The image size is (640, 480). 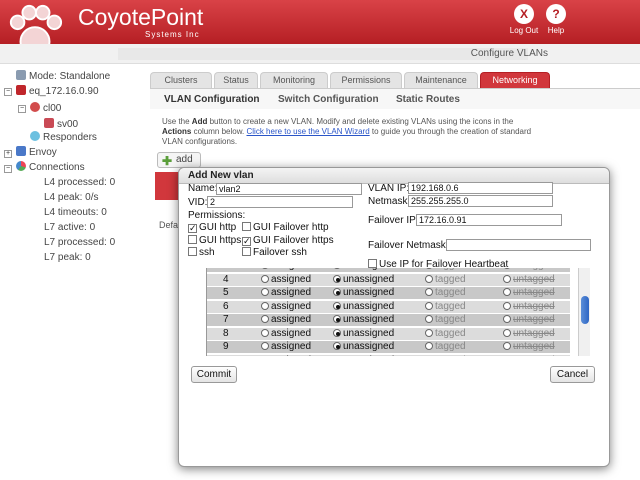 What do you see at coordinates (61, 125) in the screenshot?
I see `tree-item-server: sv00` at bounding box center [61, 125].